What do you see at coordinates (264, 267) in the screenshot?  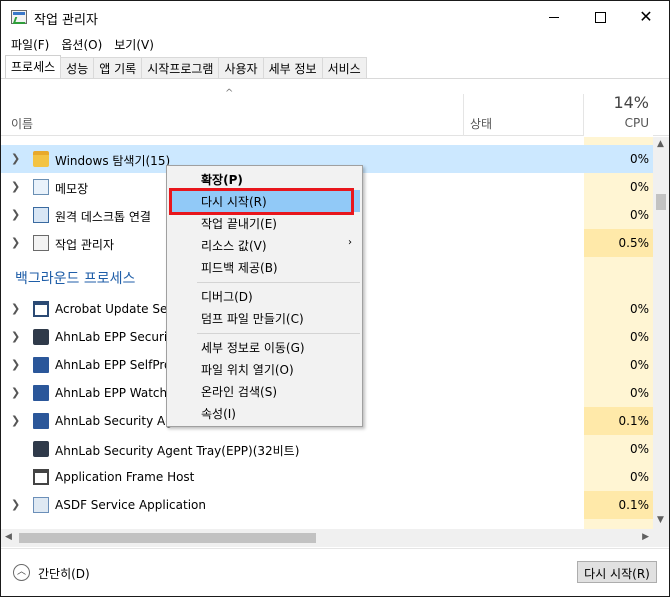 I see `menu-item-feedback: 피드백 제공(B)` at bounding box center [264, 267].